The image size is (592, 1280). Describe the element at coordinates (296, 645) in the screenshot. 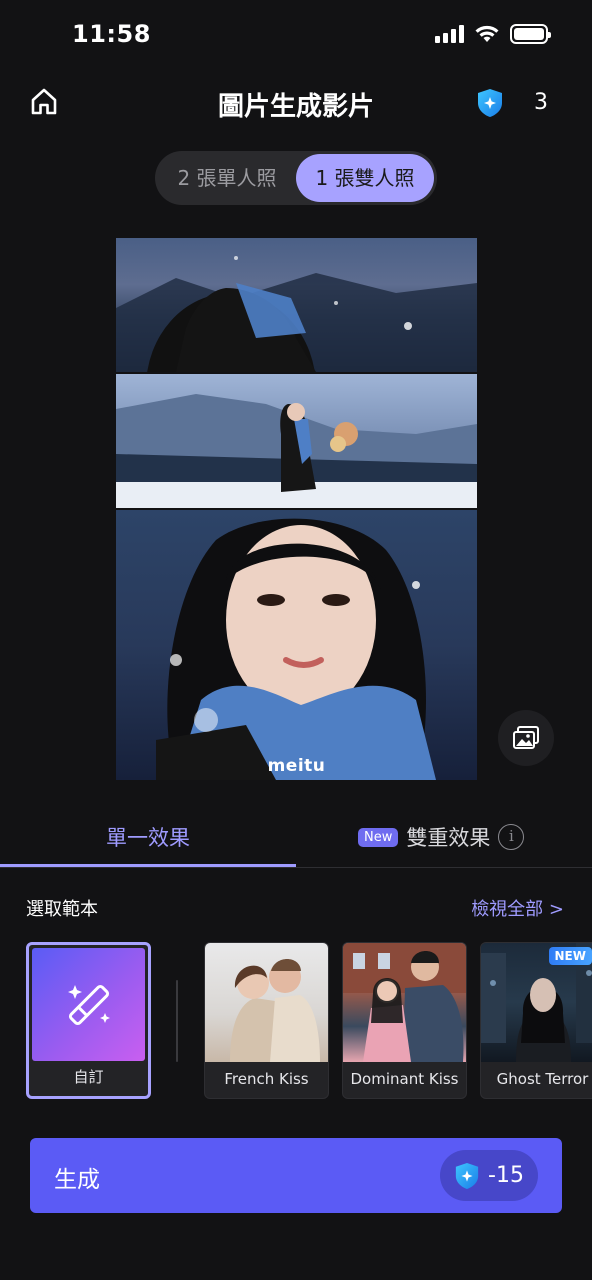

I see `preview-panel-portrait: meitu` at that location.